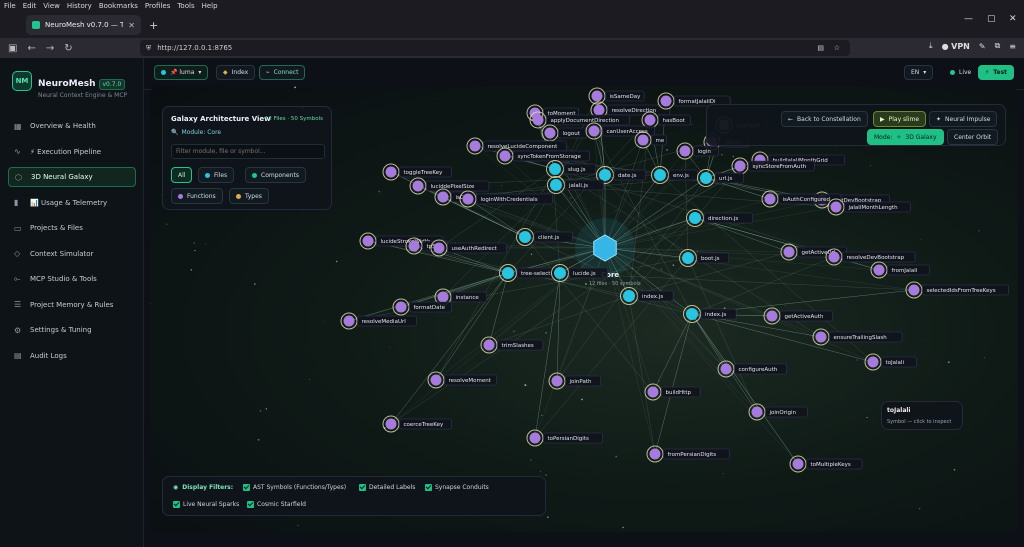 The image size is (1024, 547). Describe the element at coordinates (674, 175) in the screenshot. I see `file-node: env.js` at that location.